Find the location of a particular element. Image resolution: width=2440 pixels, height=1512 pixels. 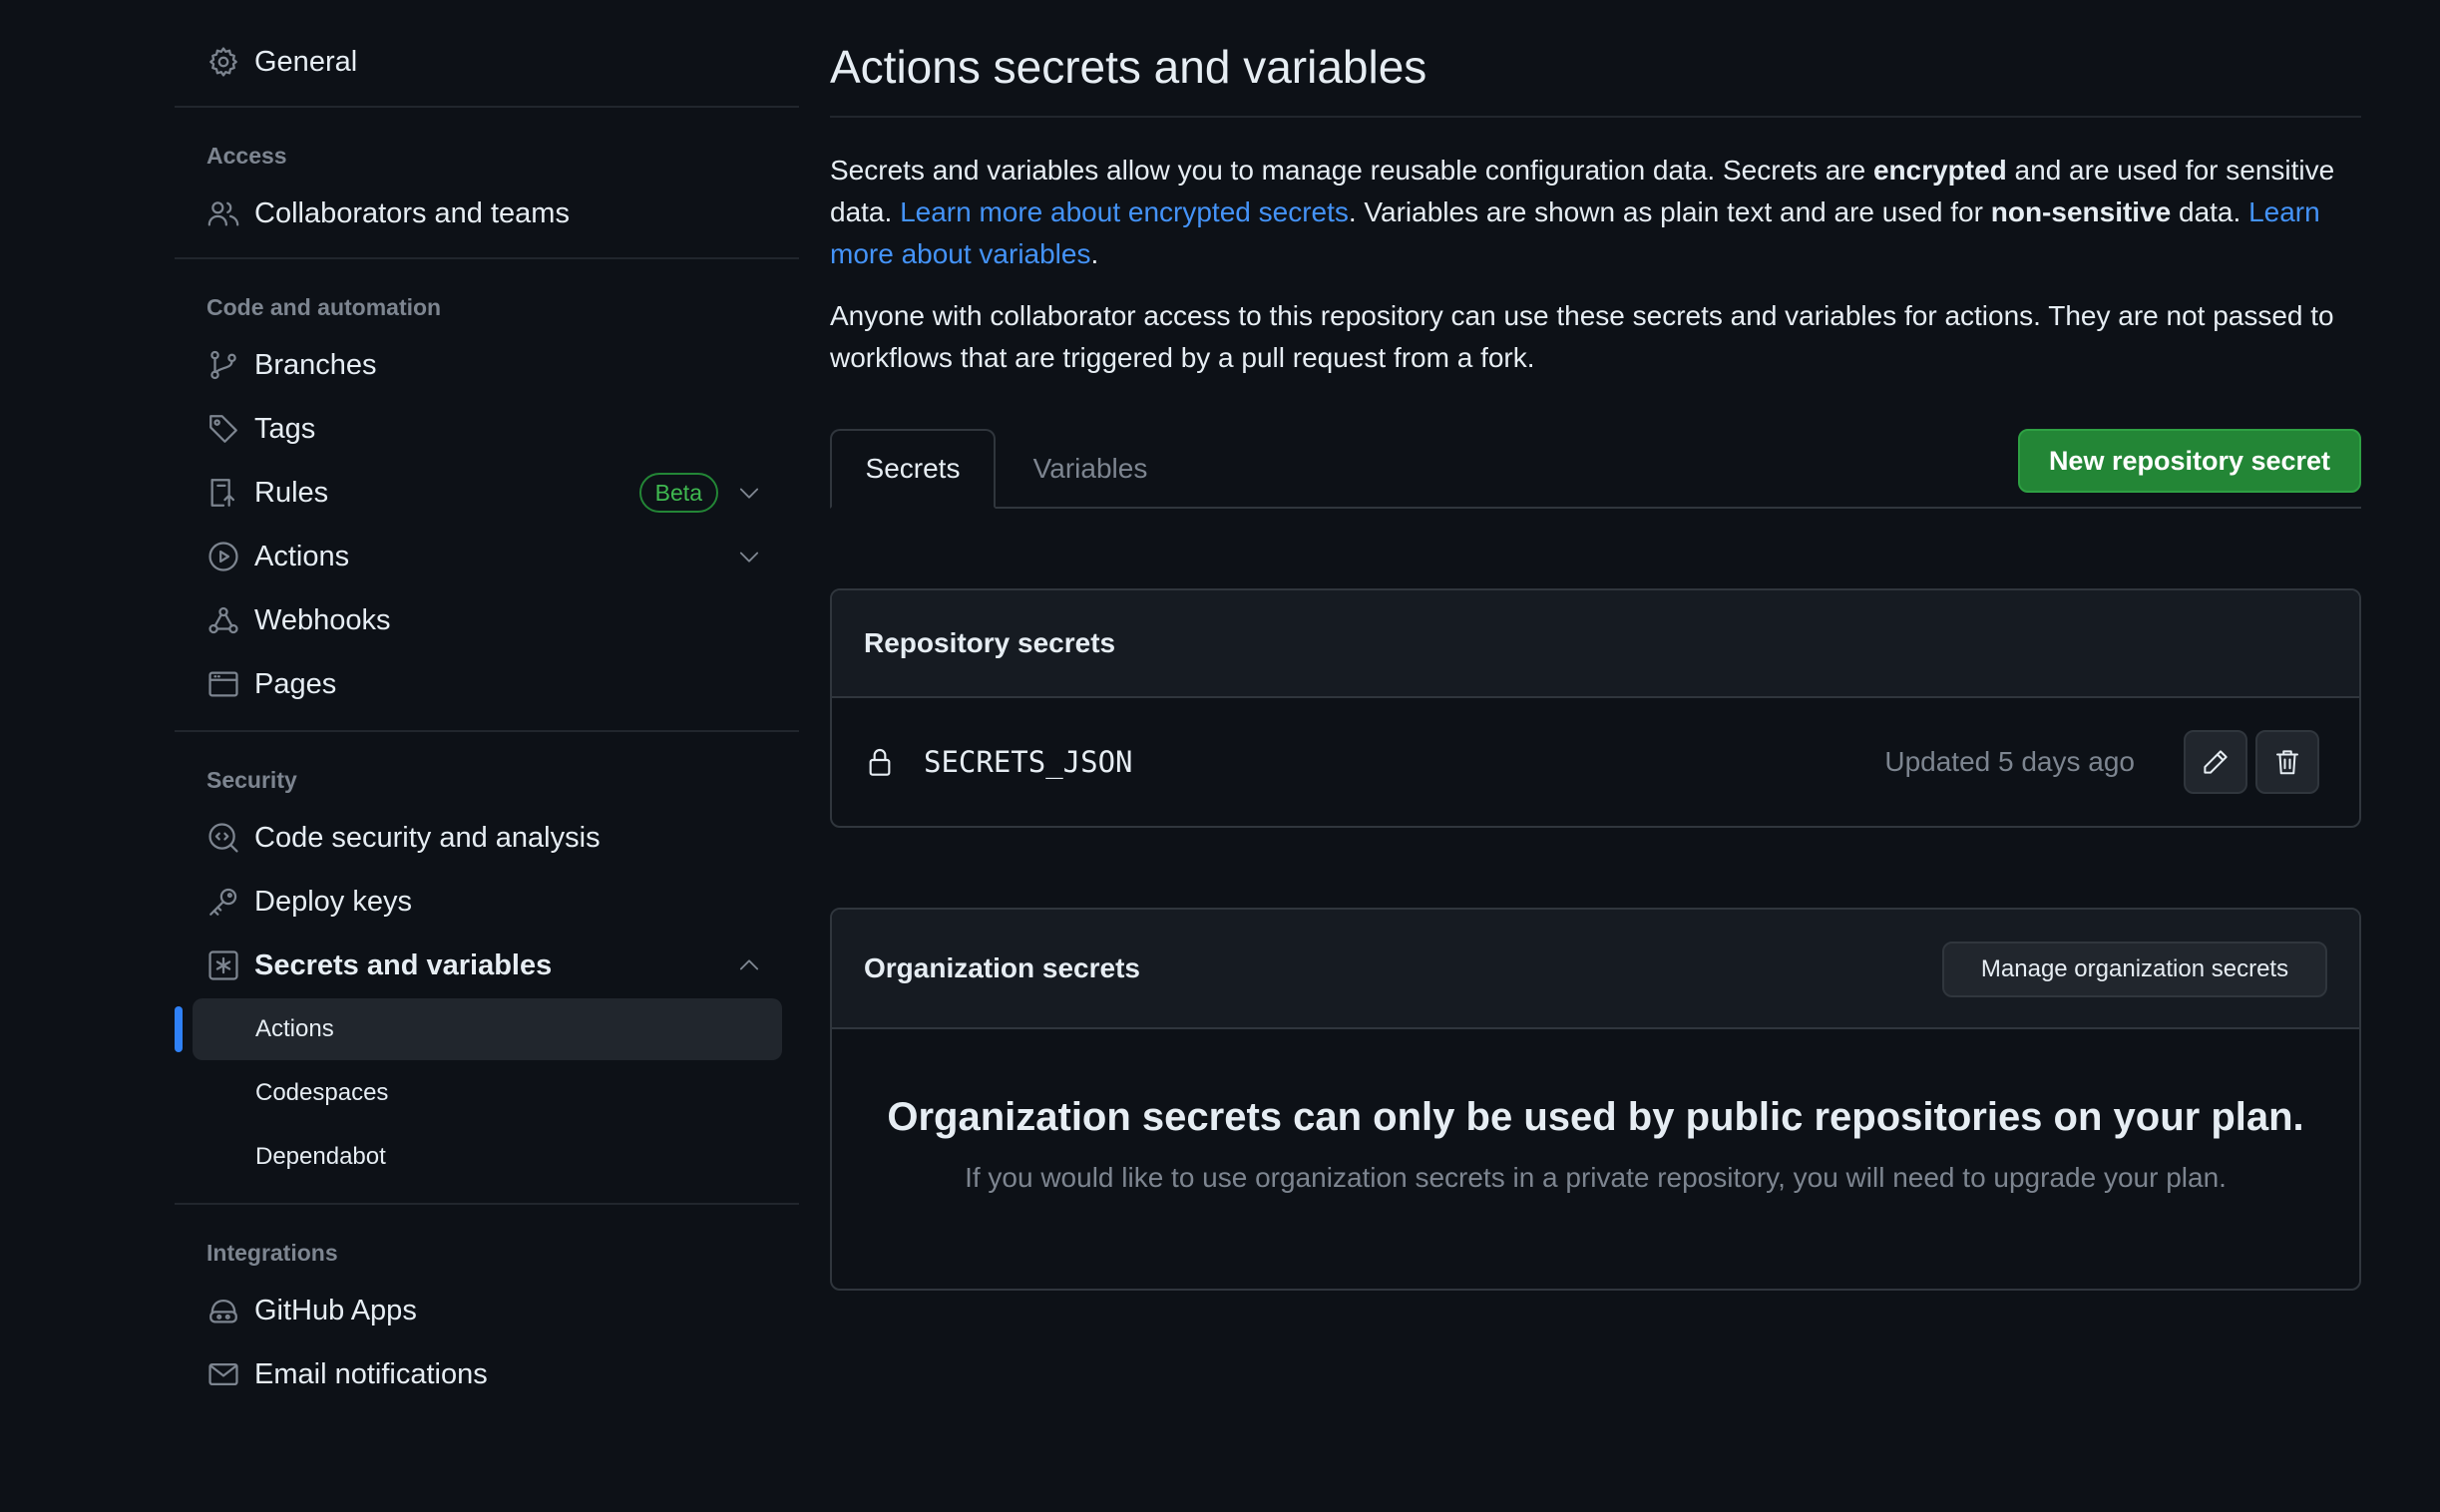

sidebar-heading-integrations: Integrations is located at coordinates (272, 1252).